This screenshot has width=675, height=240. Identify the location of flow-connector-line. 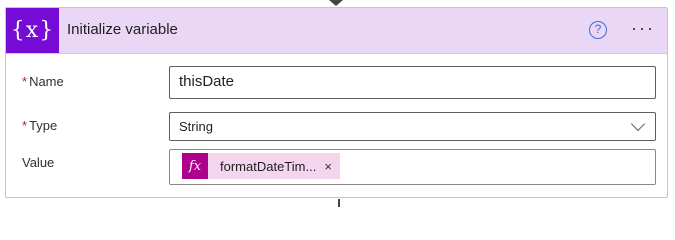
(339, 203).